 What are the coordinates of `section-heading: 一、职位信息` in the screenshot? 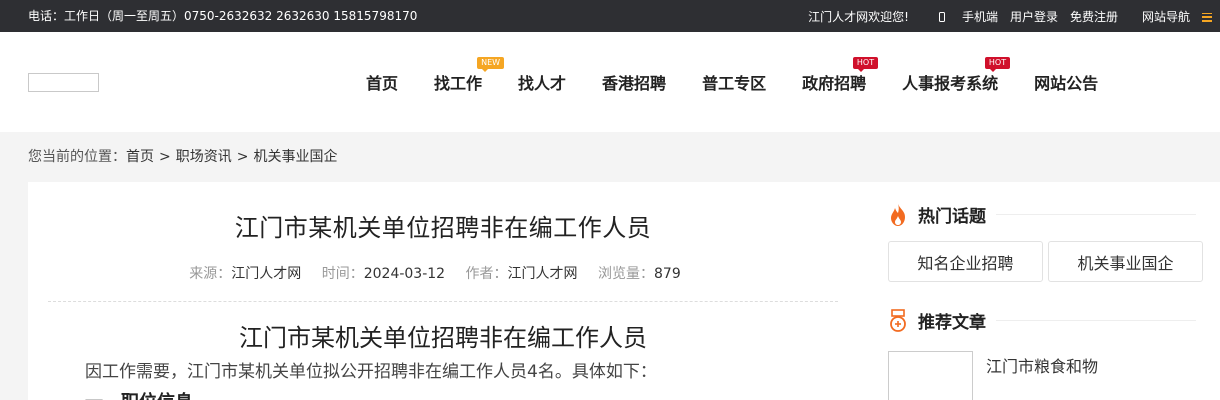 It's located at (461, 394).